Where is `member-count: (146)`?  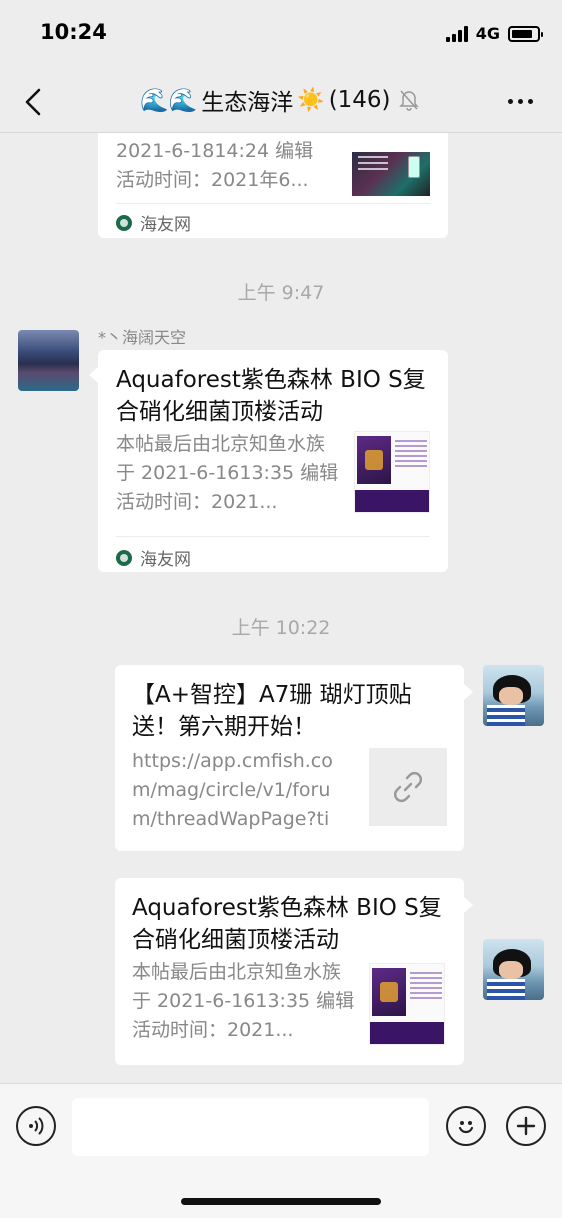
member-count: (146) is located at coordinates (359, 100).